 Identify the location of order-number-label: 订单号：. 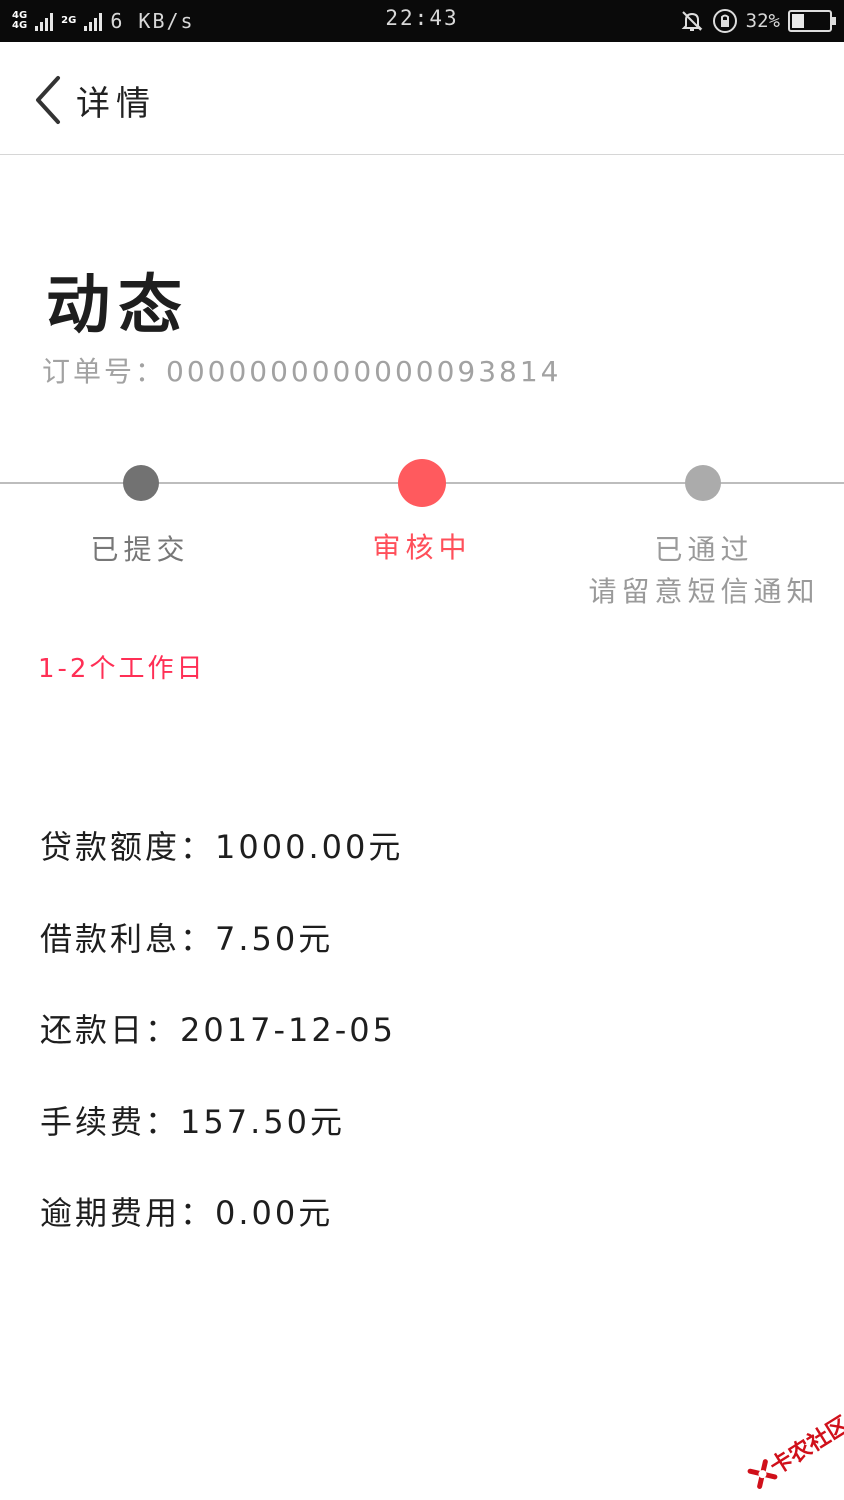
(104, 371).